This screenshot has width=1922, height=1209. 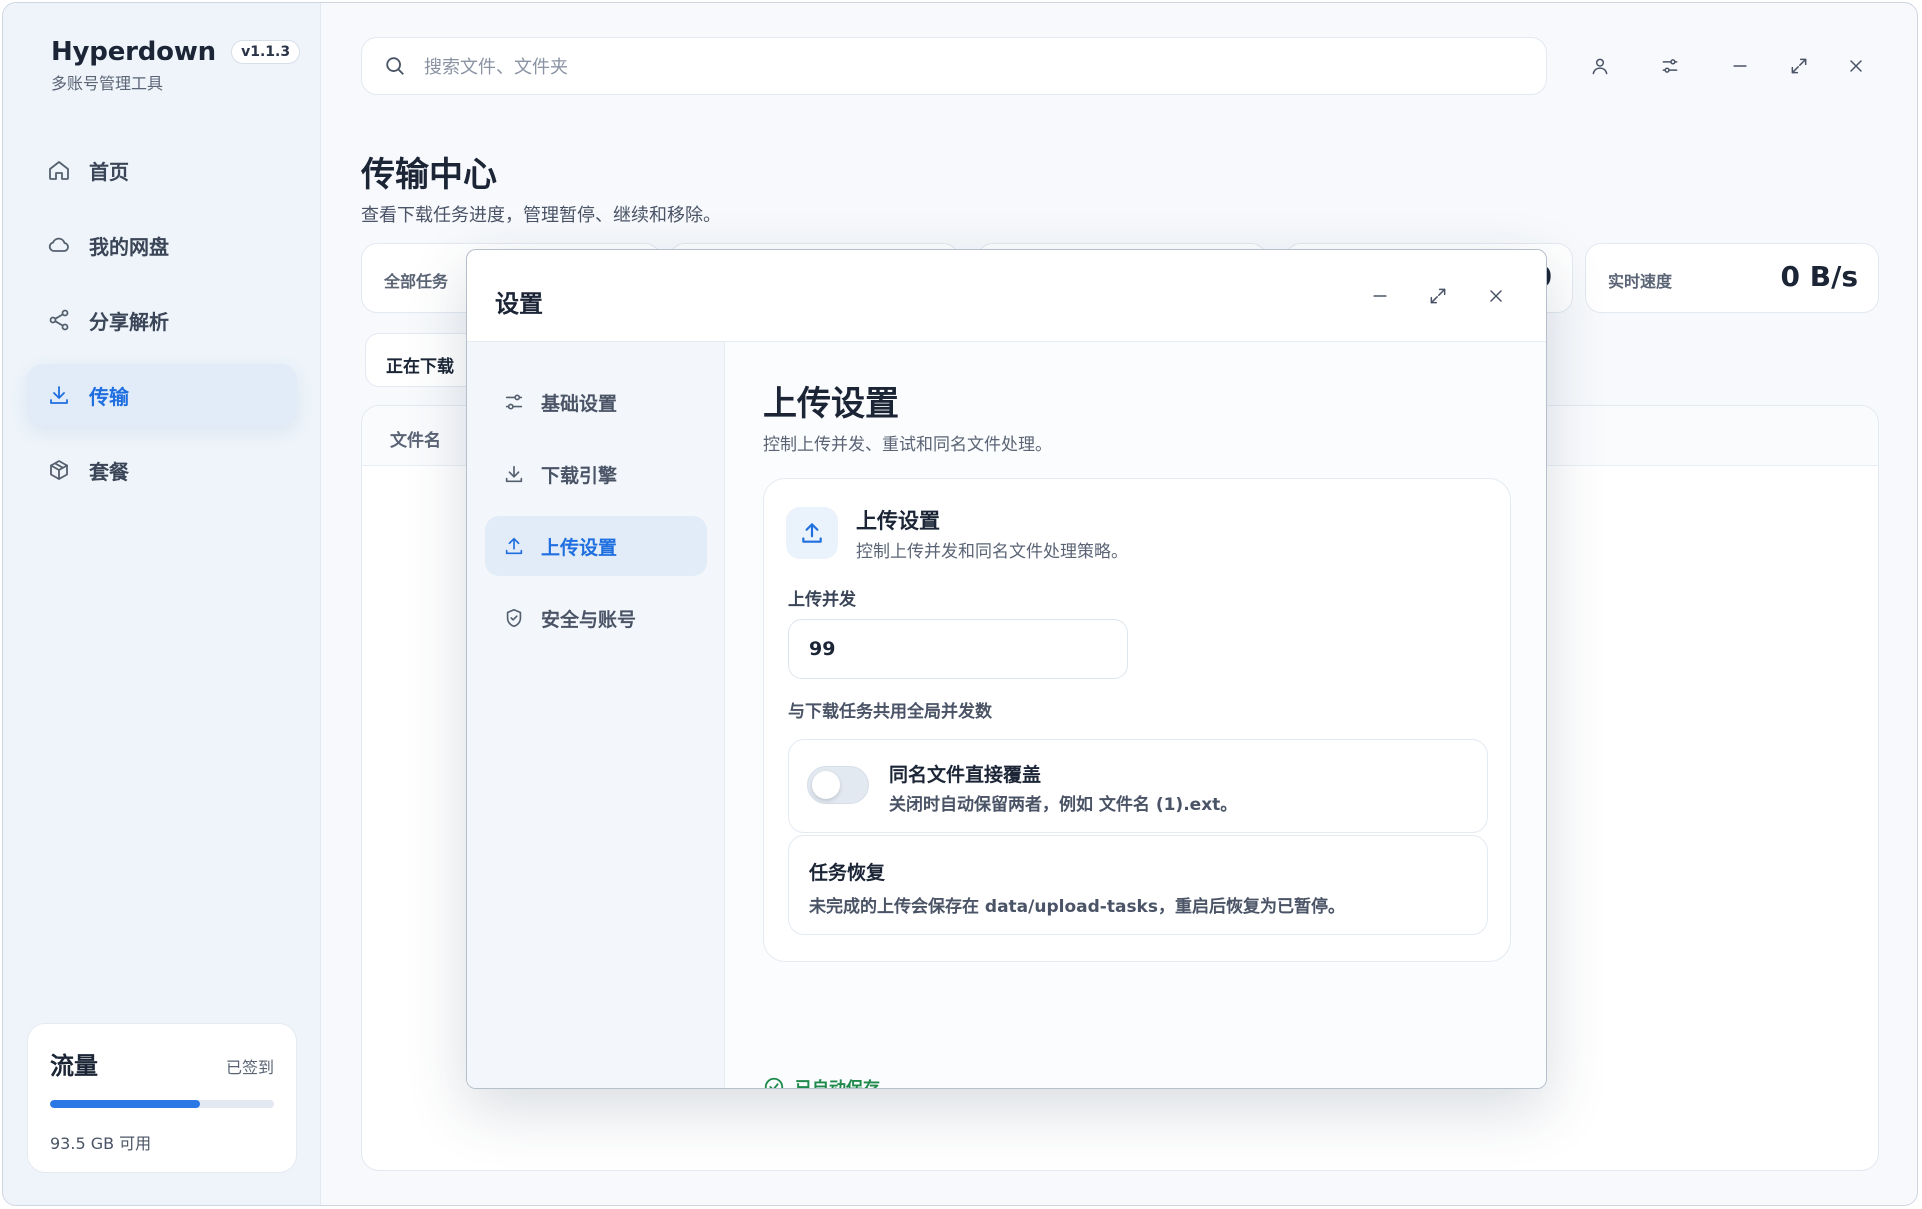 I want to click on settings-button, so click(x=1670, y=66).